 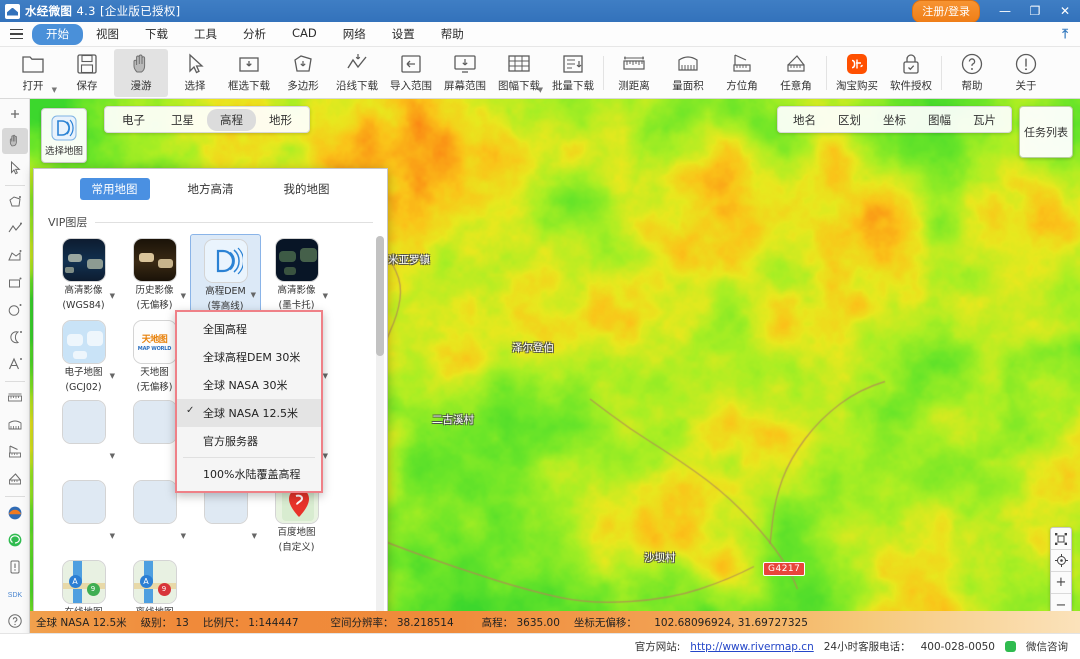 What do you see at coordinates (894, 120) in the screenshot?
I see `map-annotation-tab-坐标: 坐标` at bounding box center [894, 120].